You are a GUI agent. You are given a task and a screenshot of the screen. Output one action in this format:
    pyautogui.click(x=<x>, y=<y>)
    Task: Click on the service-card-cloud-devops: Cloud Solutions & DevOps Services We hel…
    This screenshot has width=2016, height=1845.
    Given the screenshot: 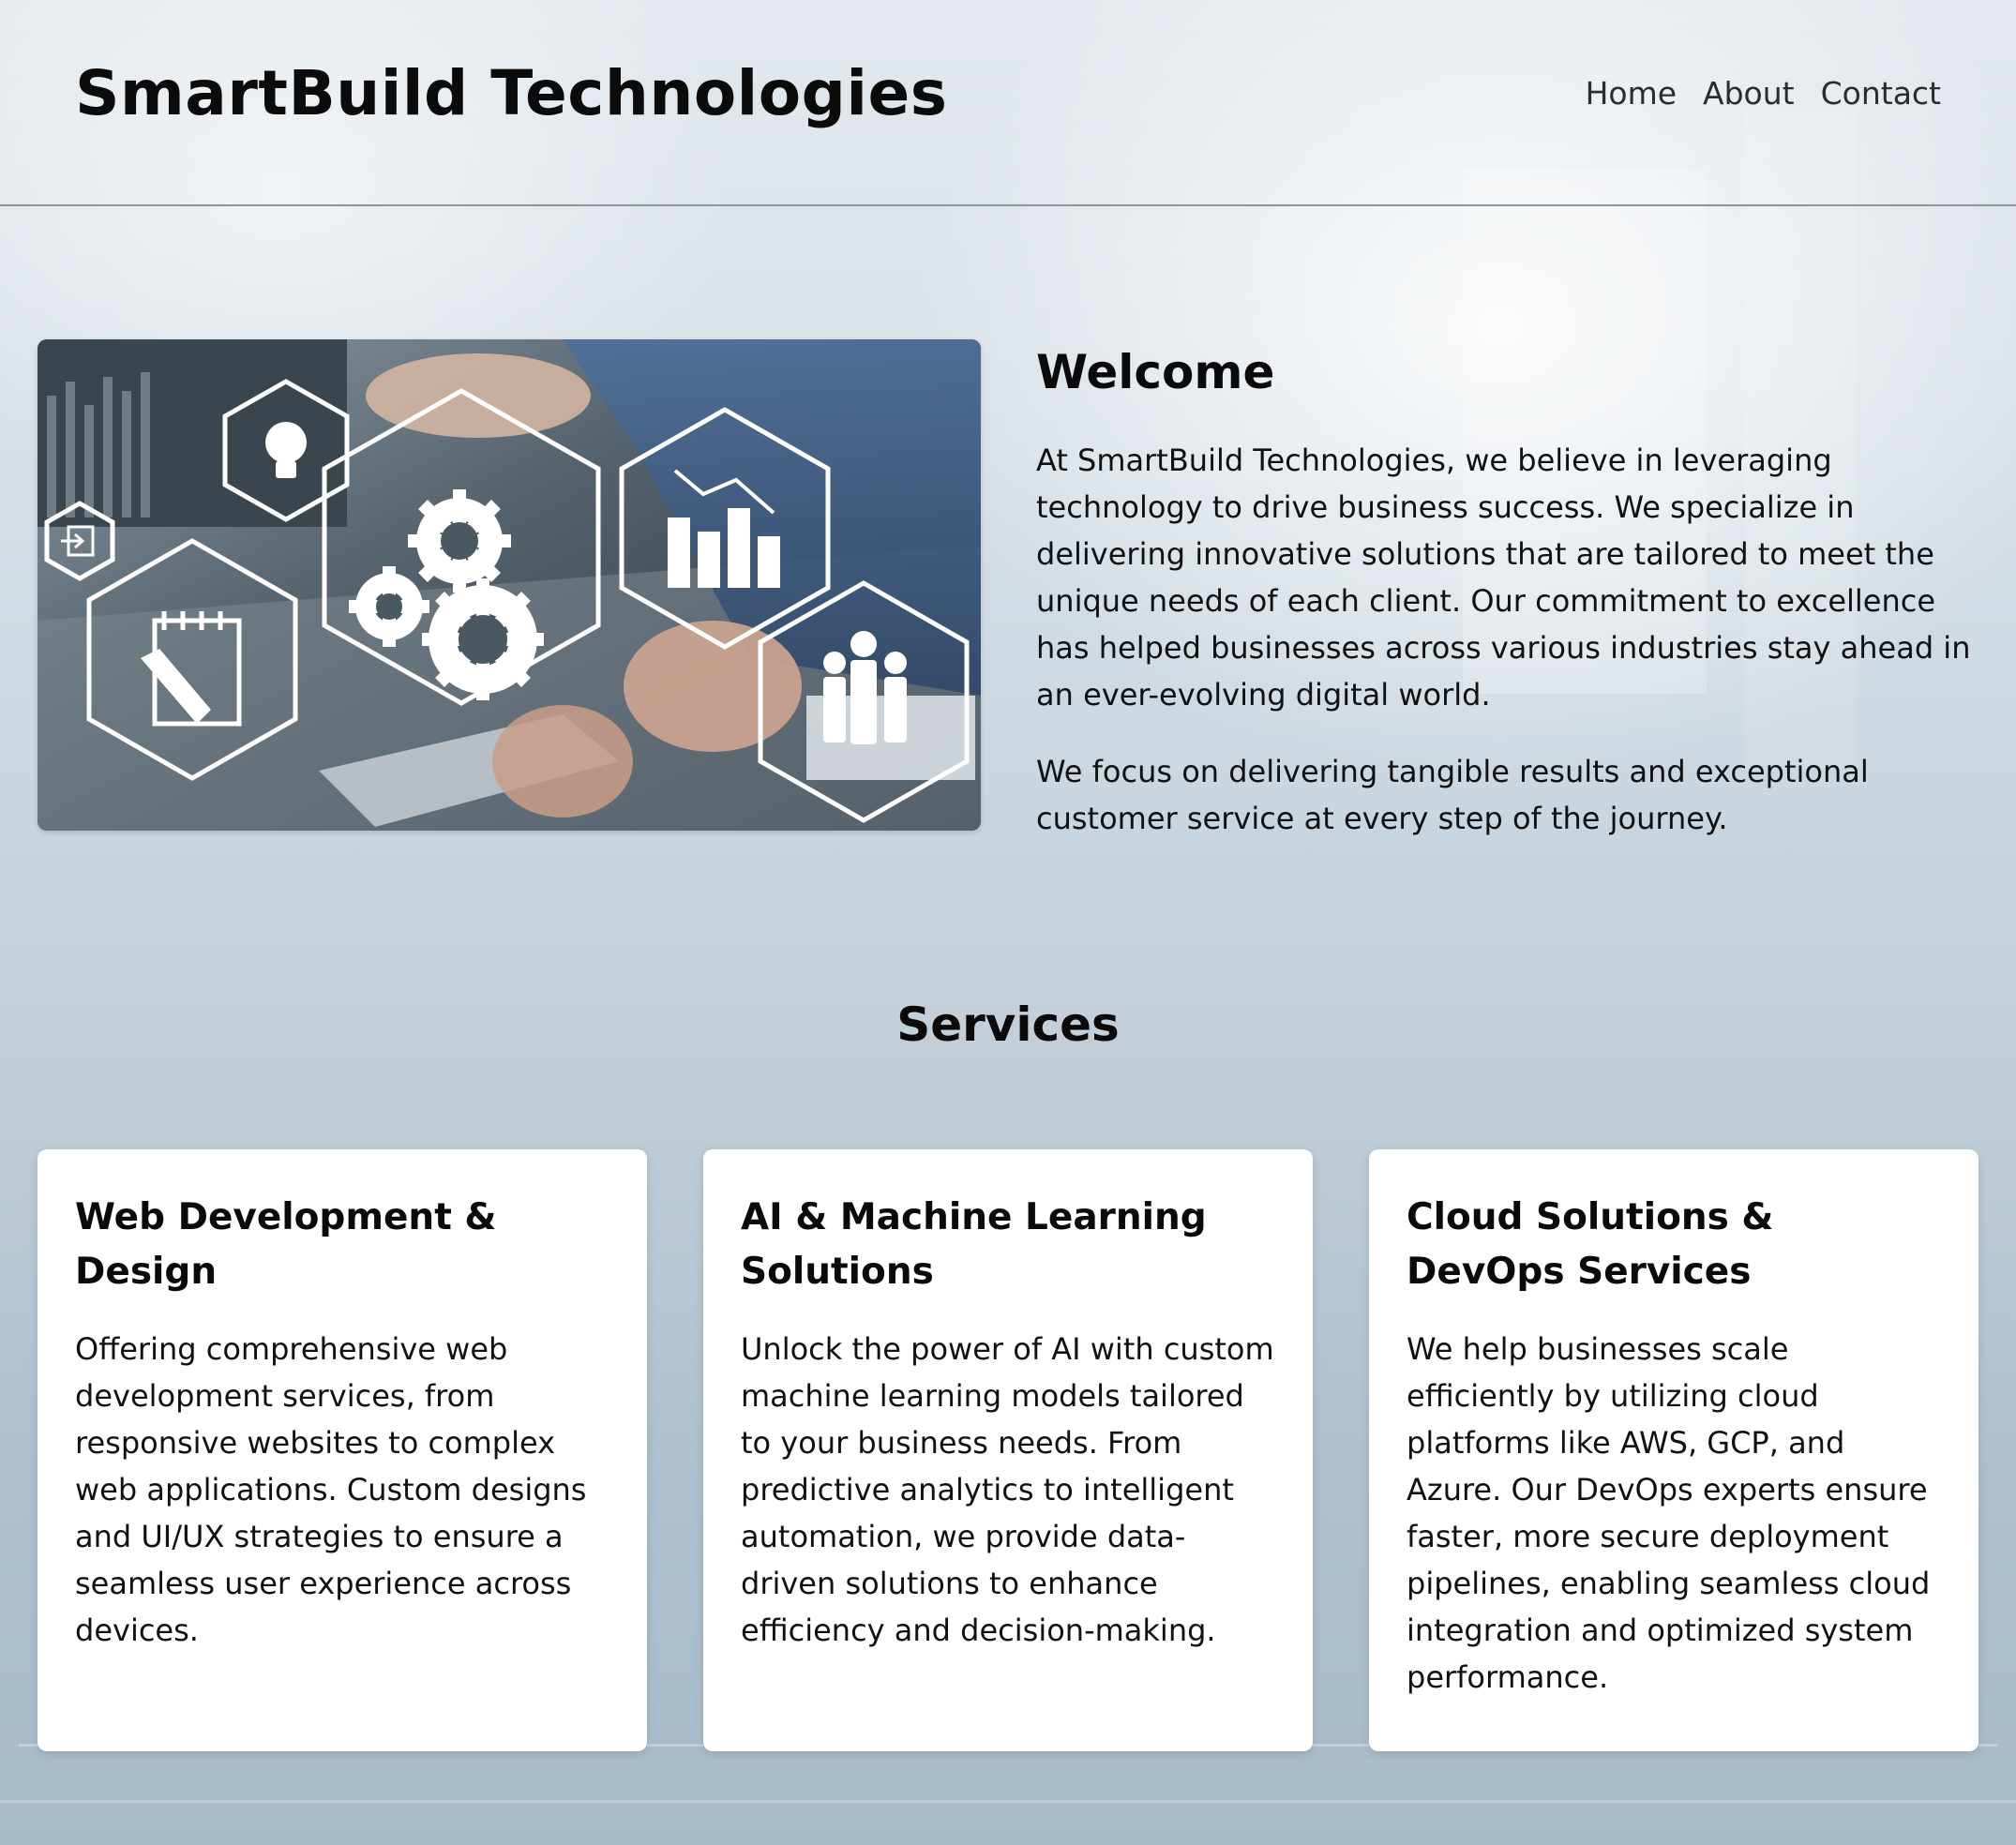 What is the action you would take?
    pyautogui.click(x=1673, y=1450)
    